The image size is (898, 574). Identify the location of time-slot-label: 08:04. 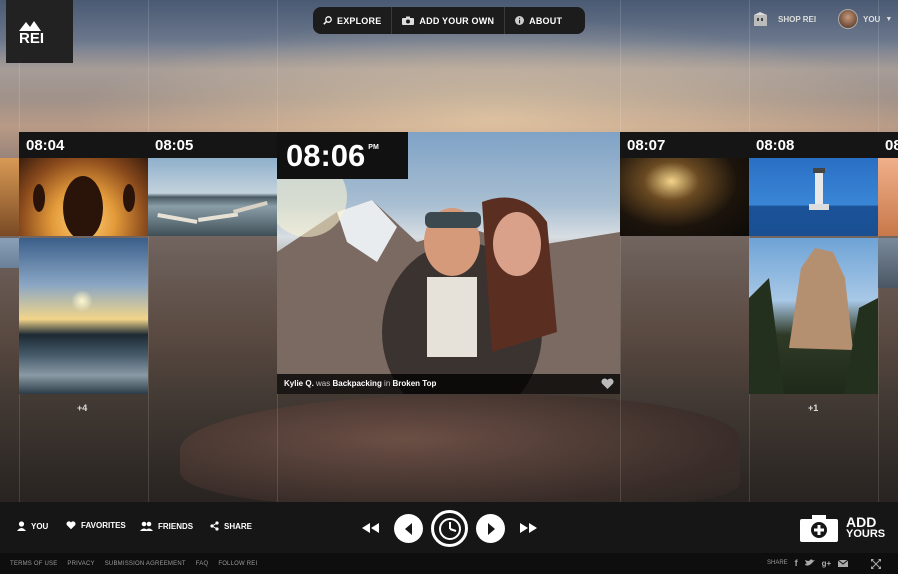
(83, 145).